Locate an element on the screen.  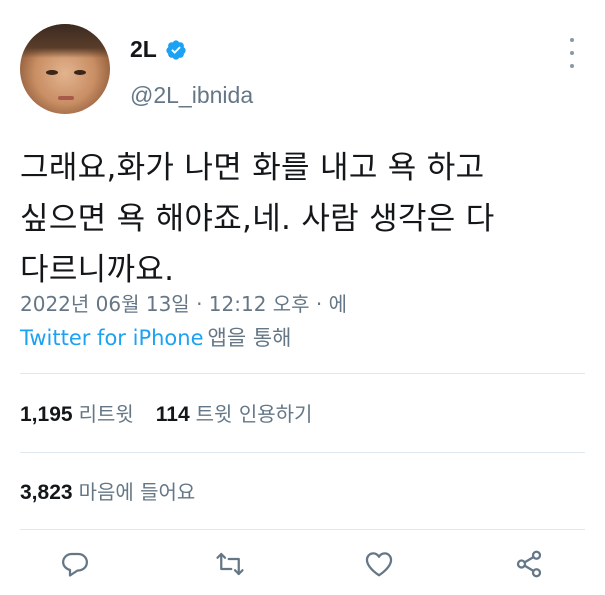
reply-icon is located at coordinates (75, 564).